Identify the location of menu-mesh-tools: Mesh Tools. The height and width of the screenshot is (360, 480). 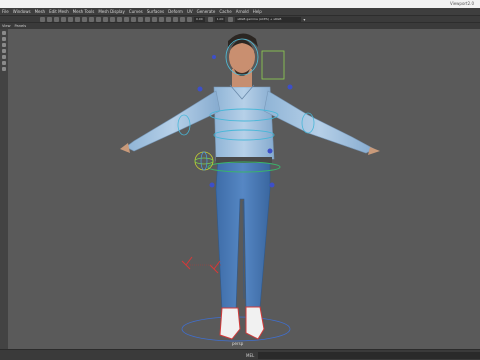
(84, 11).